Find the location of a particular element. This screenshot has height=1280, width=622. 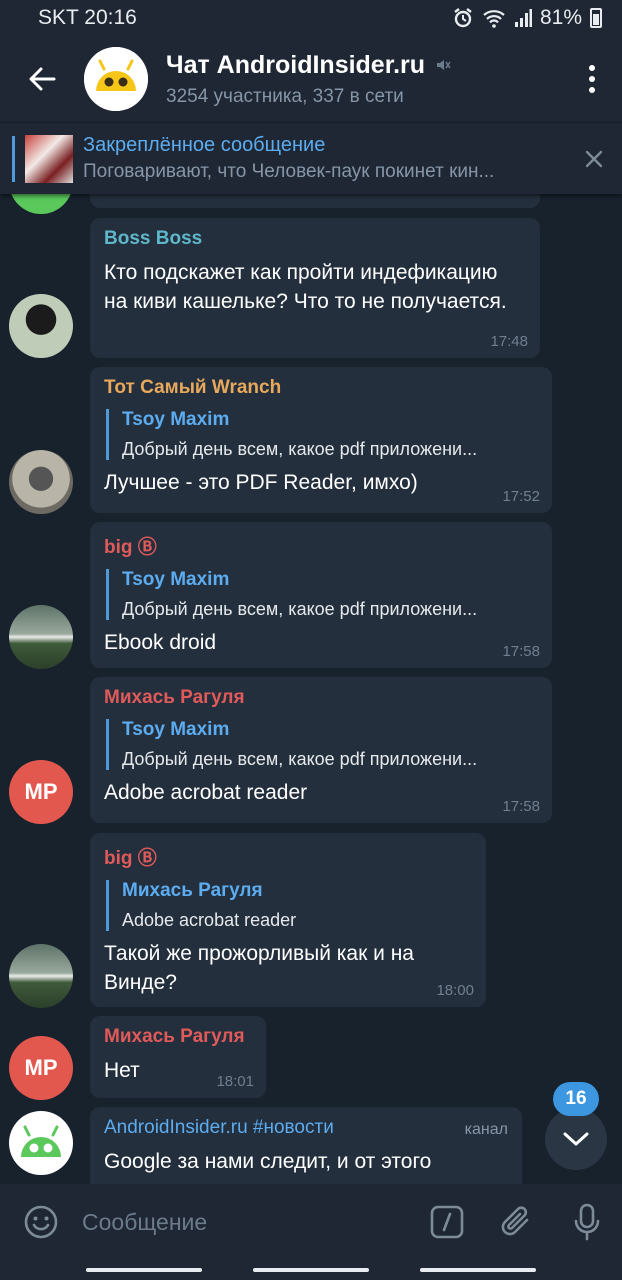

avatar-channel-logo is located at coordinates (41, 1143).